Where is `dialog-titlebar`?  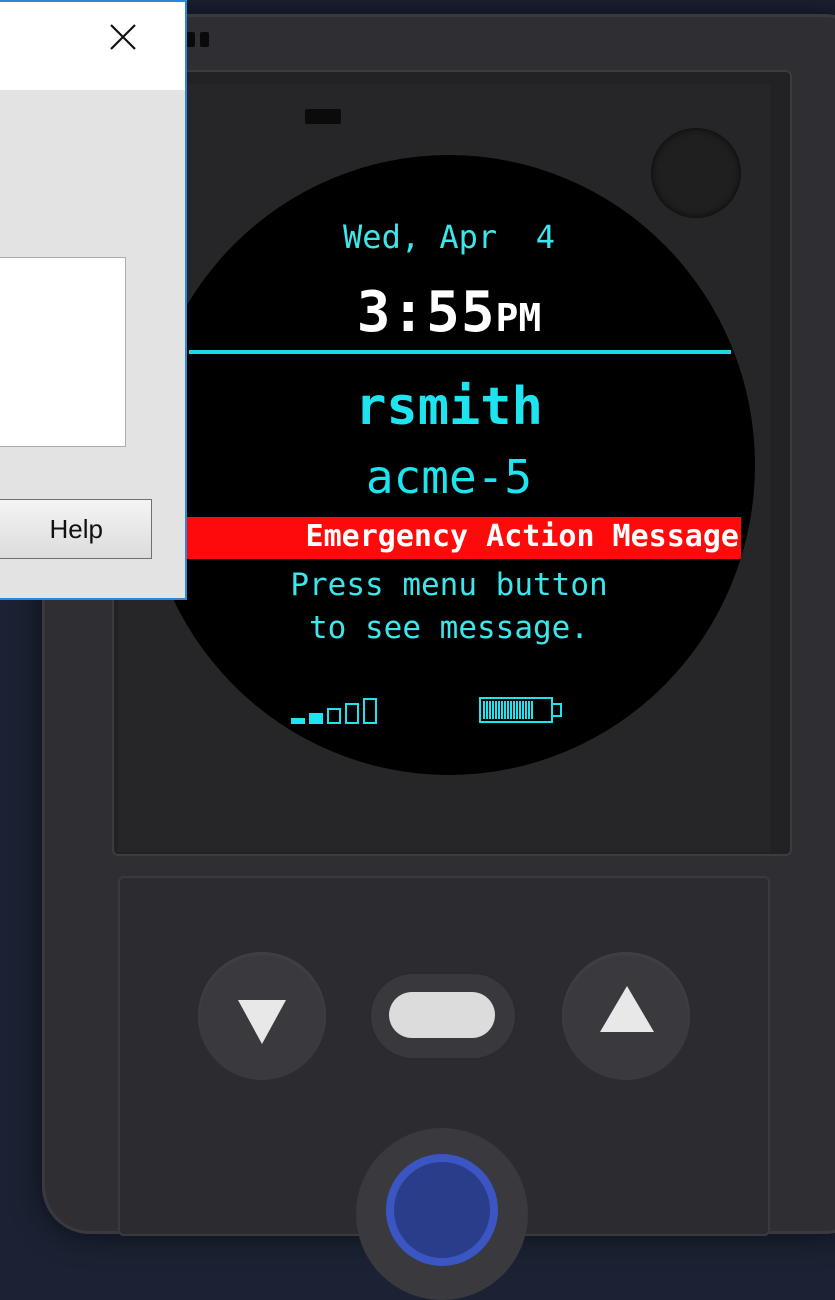 dialog-titlebar is located at coordinates (92, 46).